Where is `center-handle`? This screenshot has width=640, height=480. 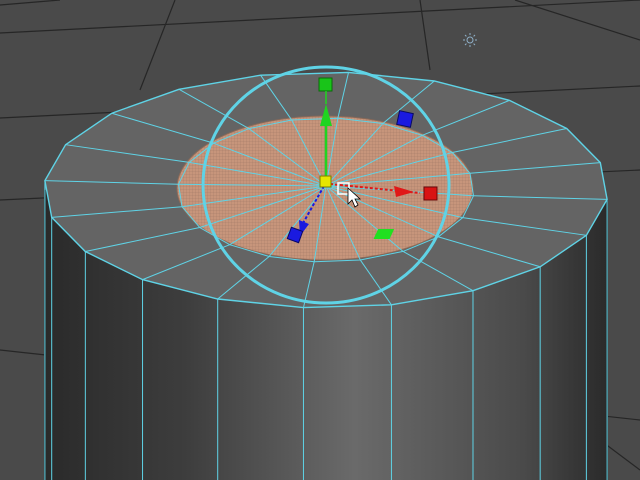
center-handle is located at coordinates (325, 181).